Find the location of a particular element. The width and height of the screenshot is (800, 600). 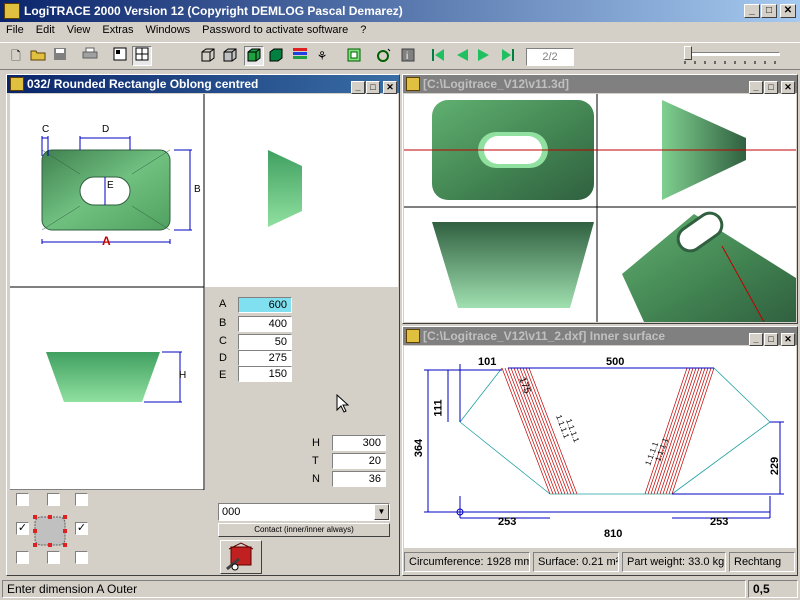

zoom-slider is located at coordinates (732, 56).